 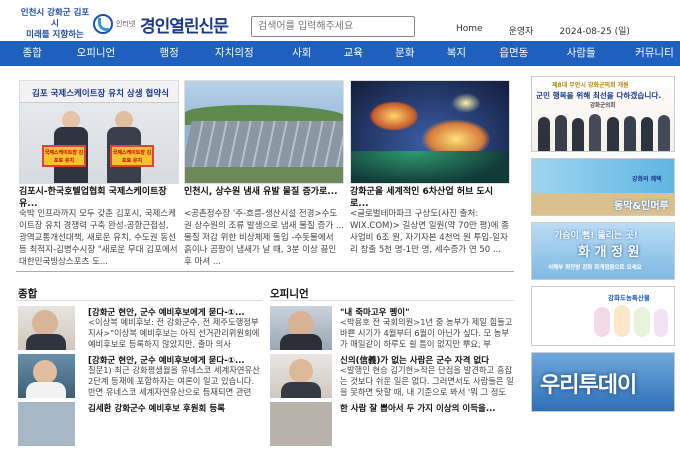 I want to click on banner-woori-today: 우리투데이, so click(x=603, y=382).